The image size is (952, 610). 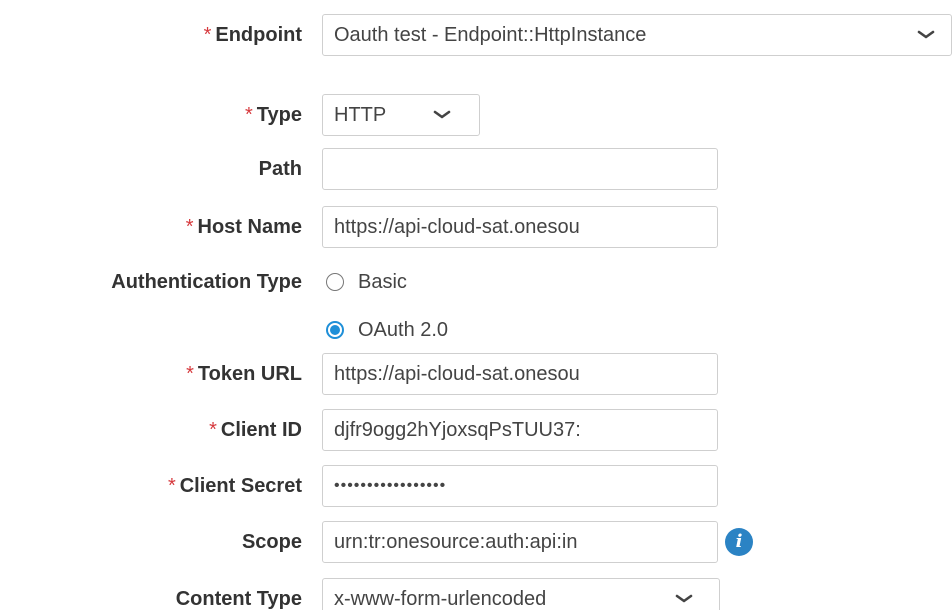 I want to click on info-icon: i, so click(x=739, y=542).